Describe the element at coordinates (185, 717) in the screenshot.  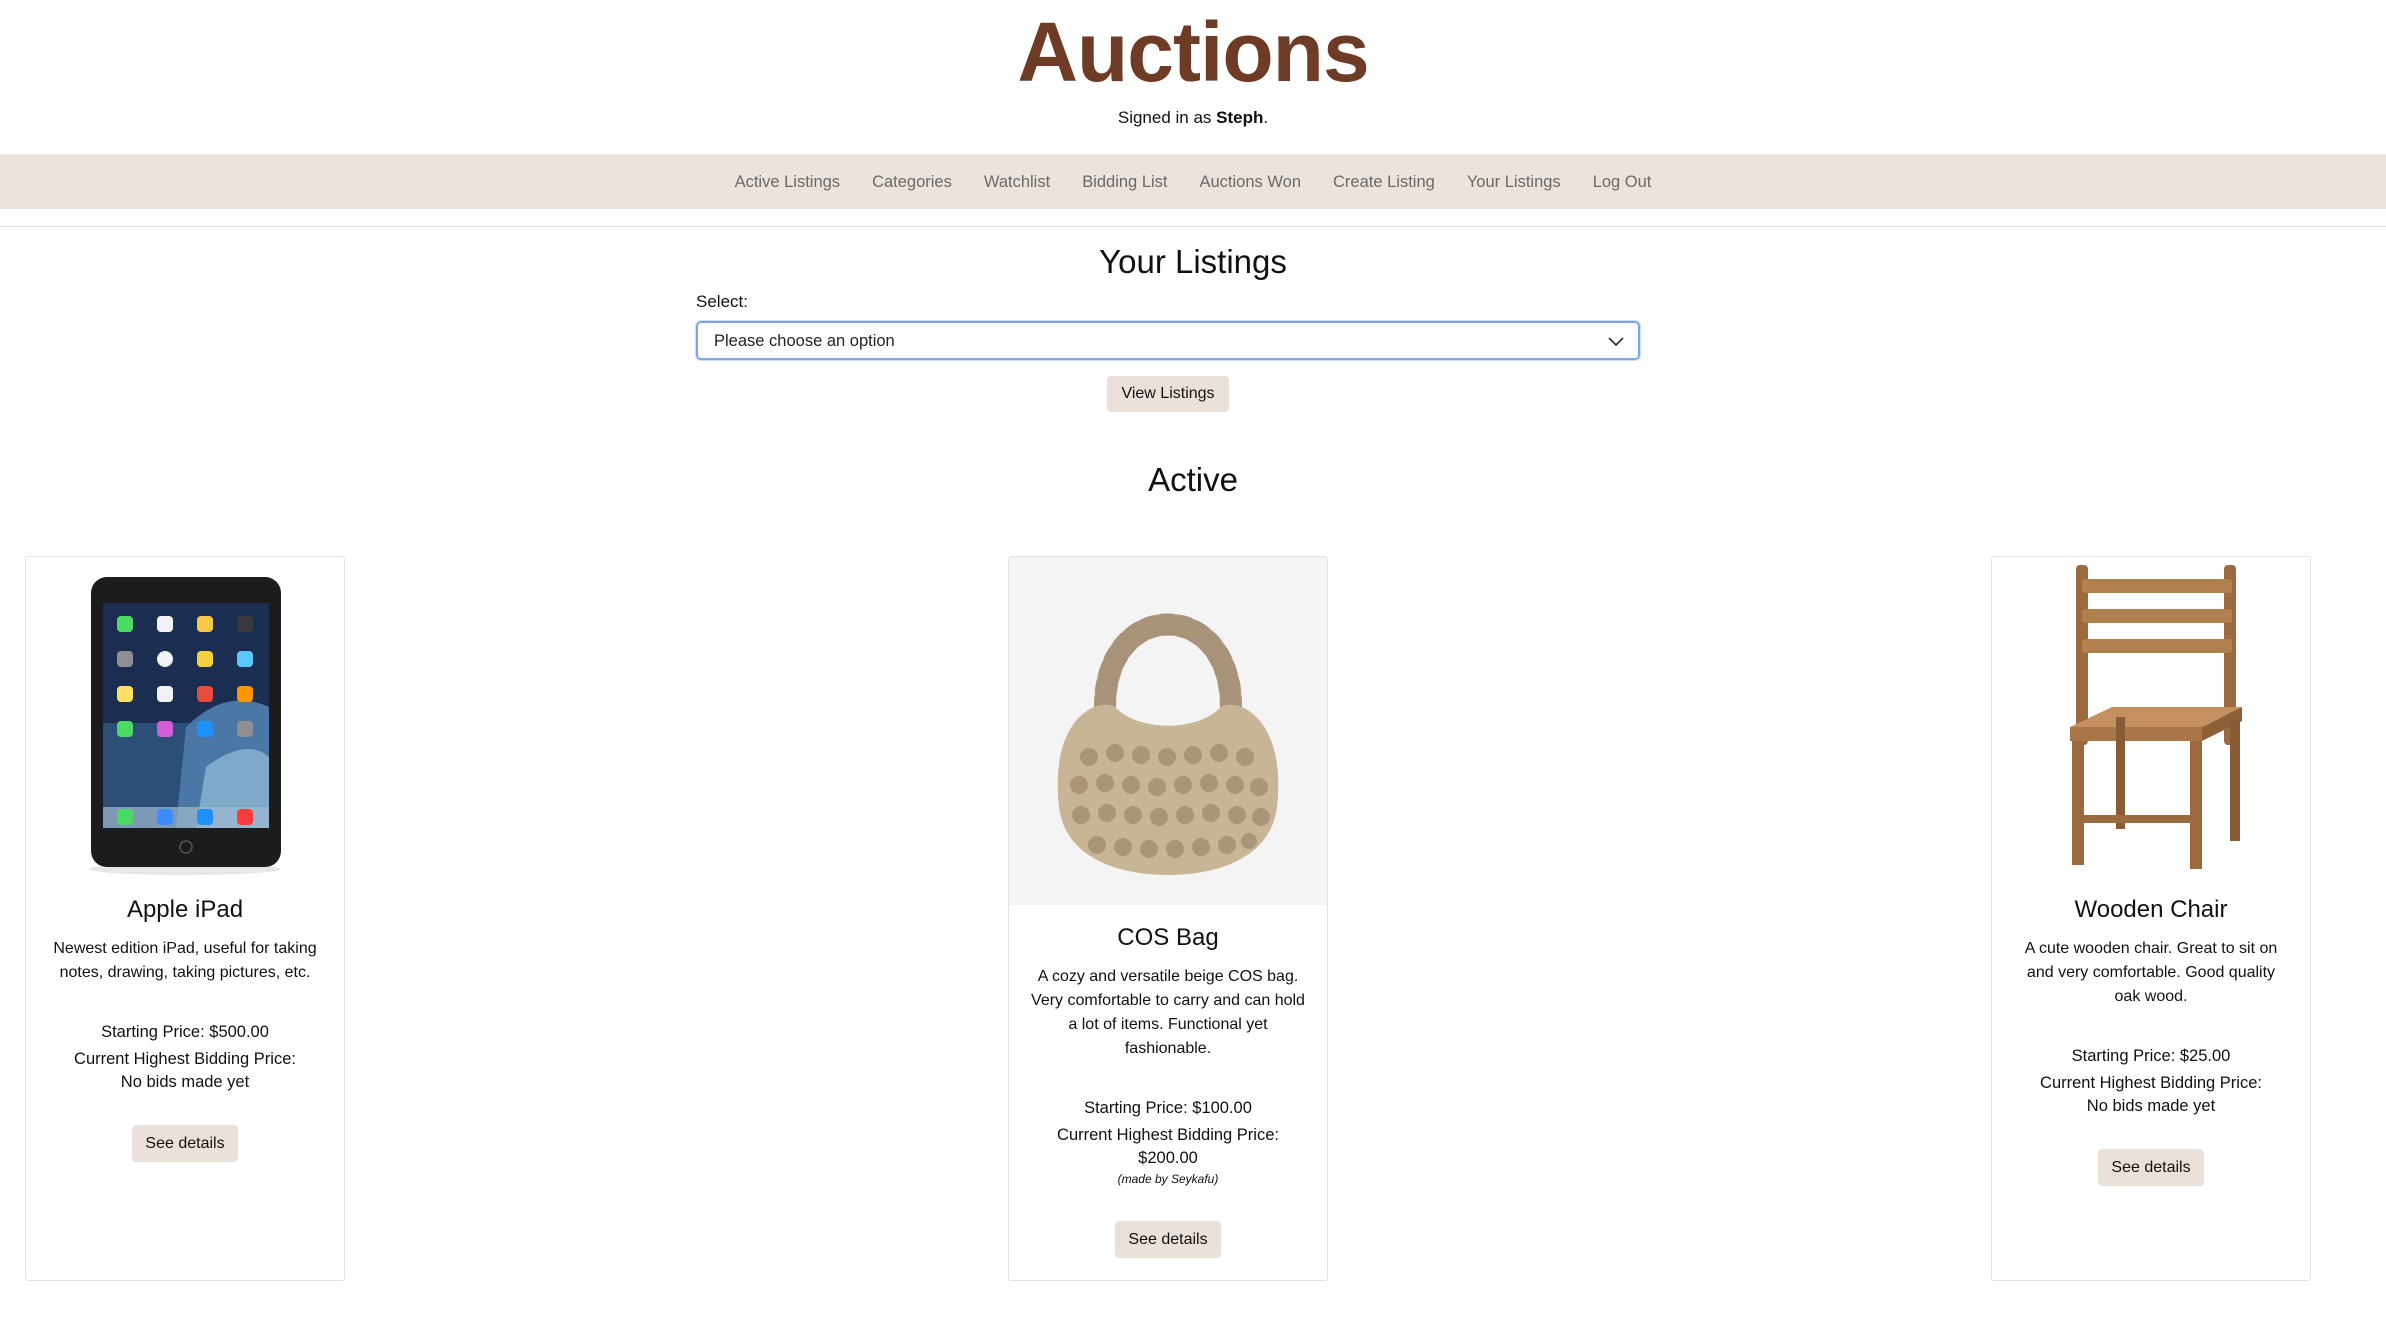
I see `ipad-image` at that location.